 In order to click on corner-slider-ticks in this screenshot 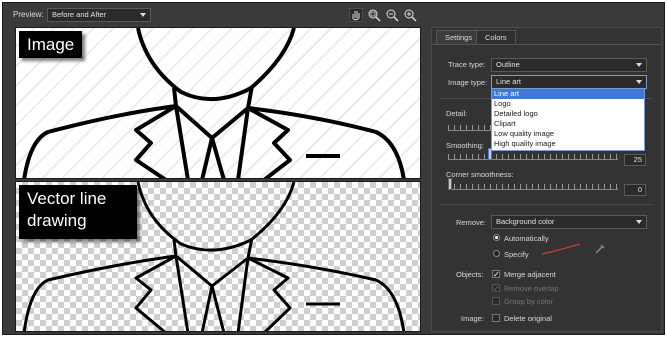, I will do `click(533, 186)`.